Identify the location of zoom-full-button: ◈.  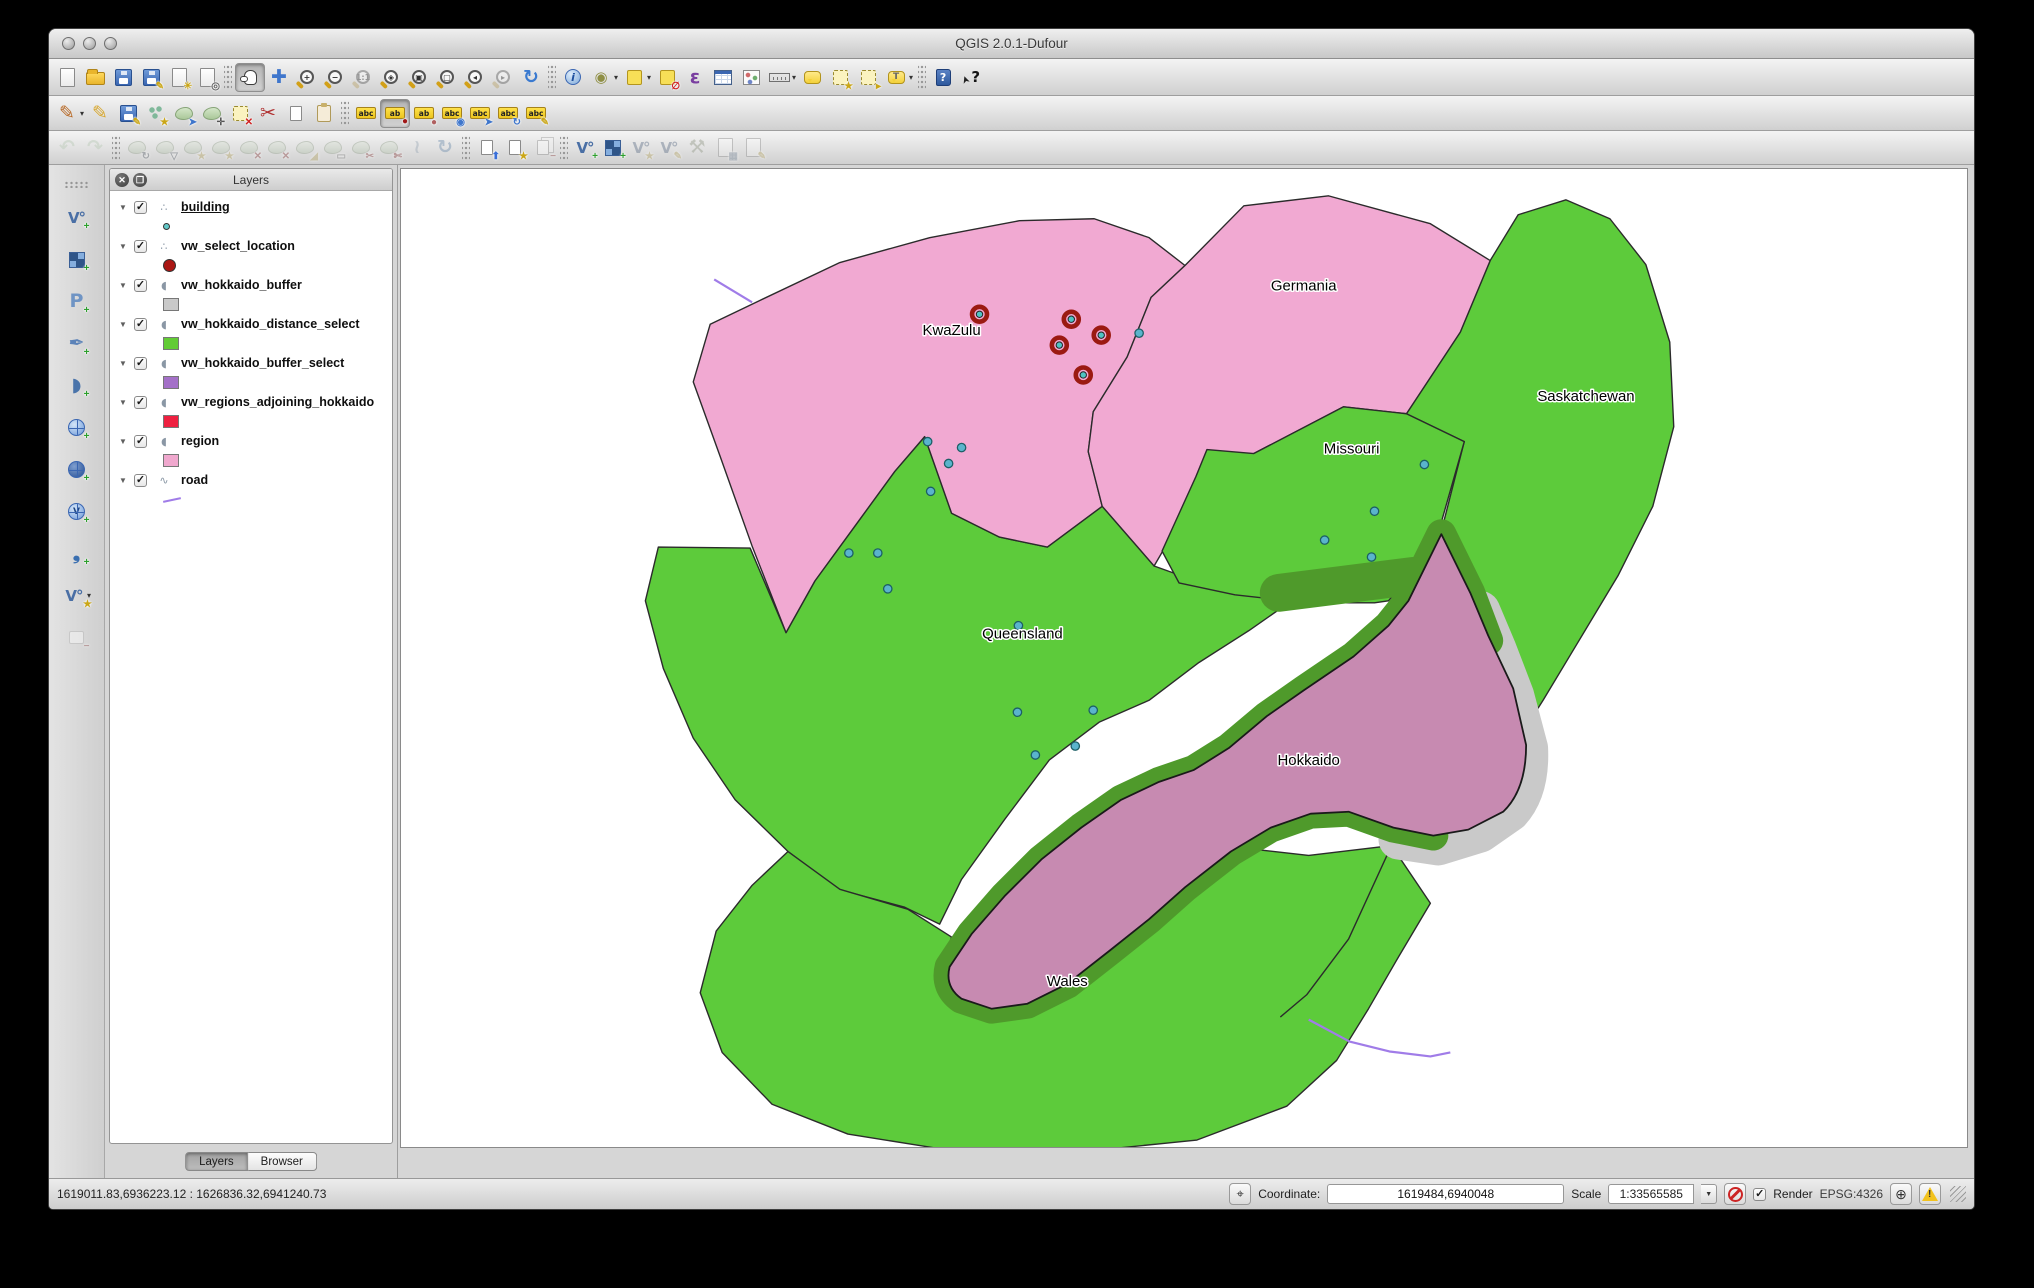
(391, 77).